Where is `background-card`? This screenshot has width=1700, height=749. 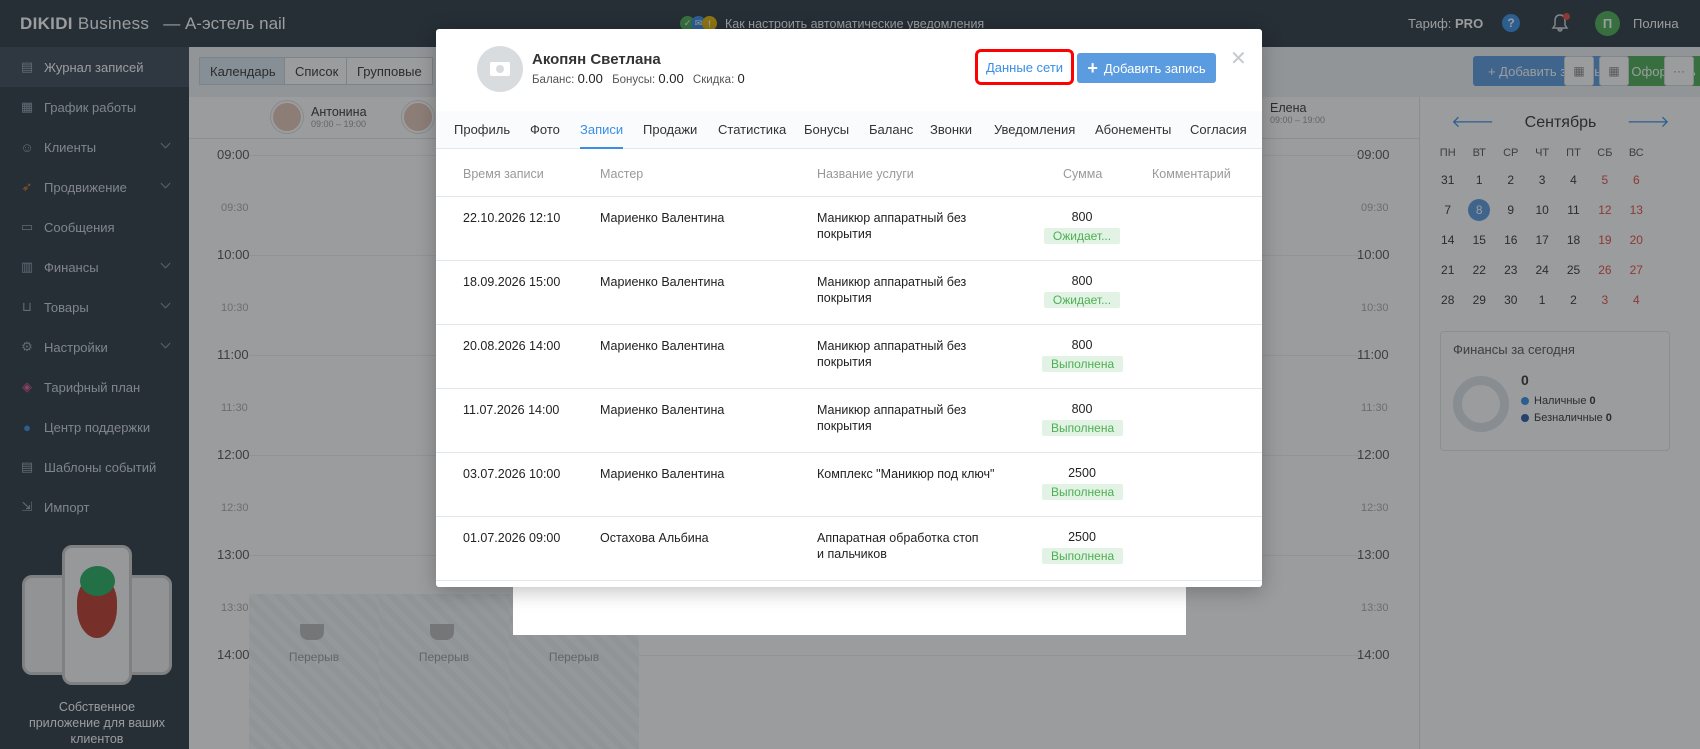 background-card is located at coordinates (849, 610).